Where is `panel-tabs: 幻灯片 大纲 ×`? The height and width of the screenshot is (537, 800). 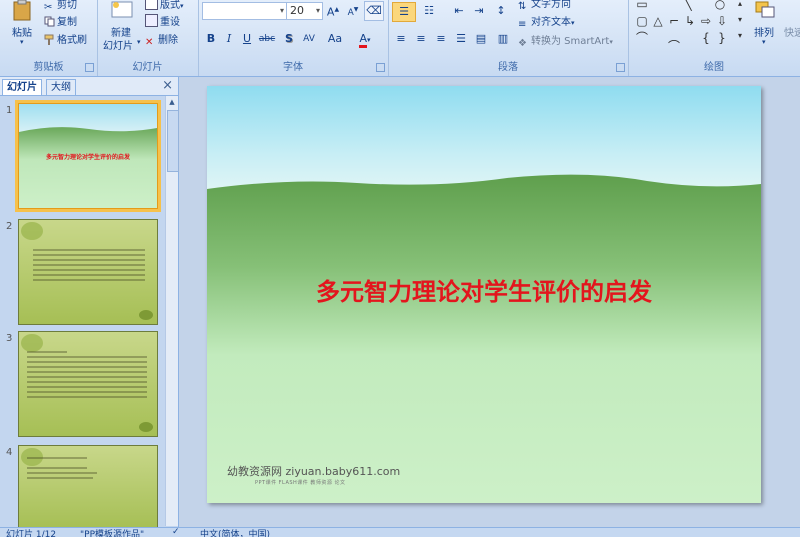
panel-tabs: 幻灯片 大纲 × is located at coordinates (89, 86).